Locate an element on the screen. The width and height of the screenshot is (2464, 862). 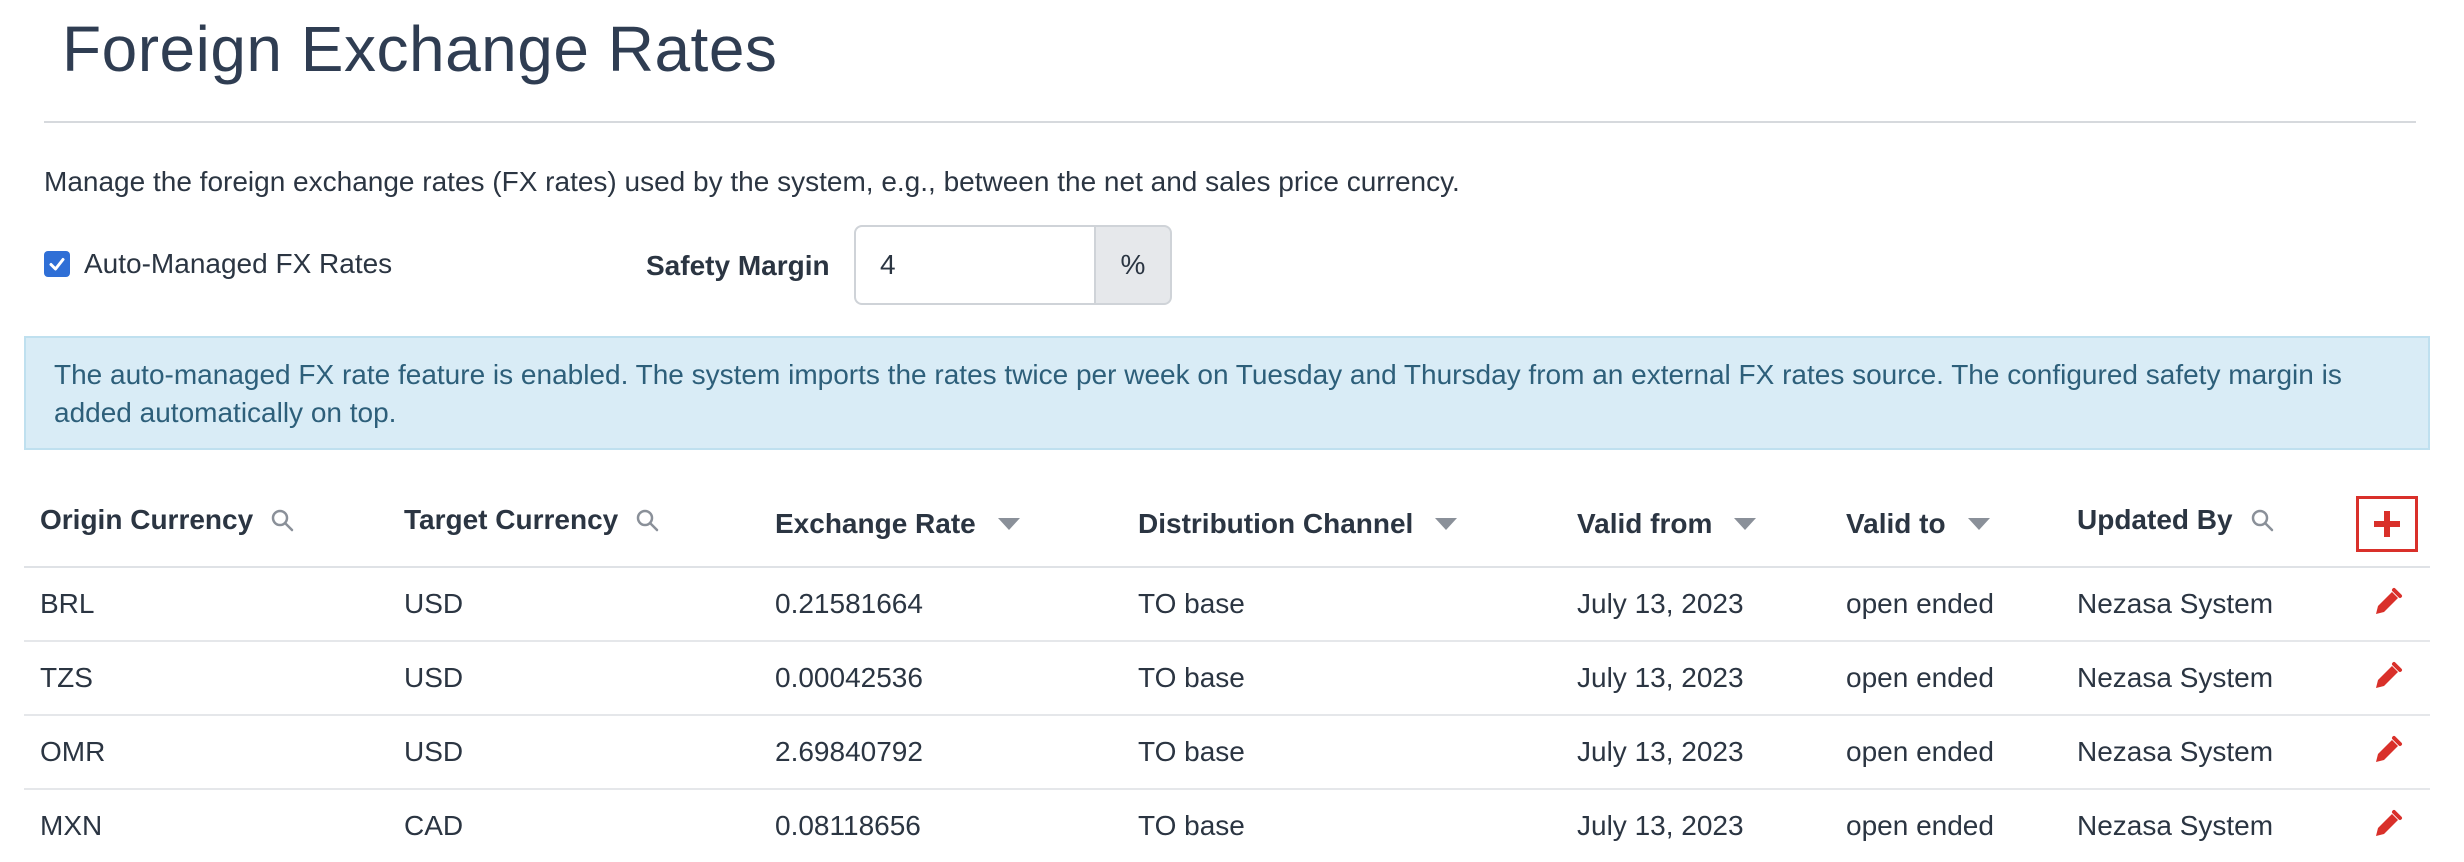
auto-managed-label: Auto-Managed FX Rates is located at coordinates (238, 263).